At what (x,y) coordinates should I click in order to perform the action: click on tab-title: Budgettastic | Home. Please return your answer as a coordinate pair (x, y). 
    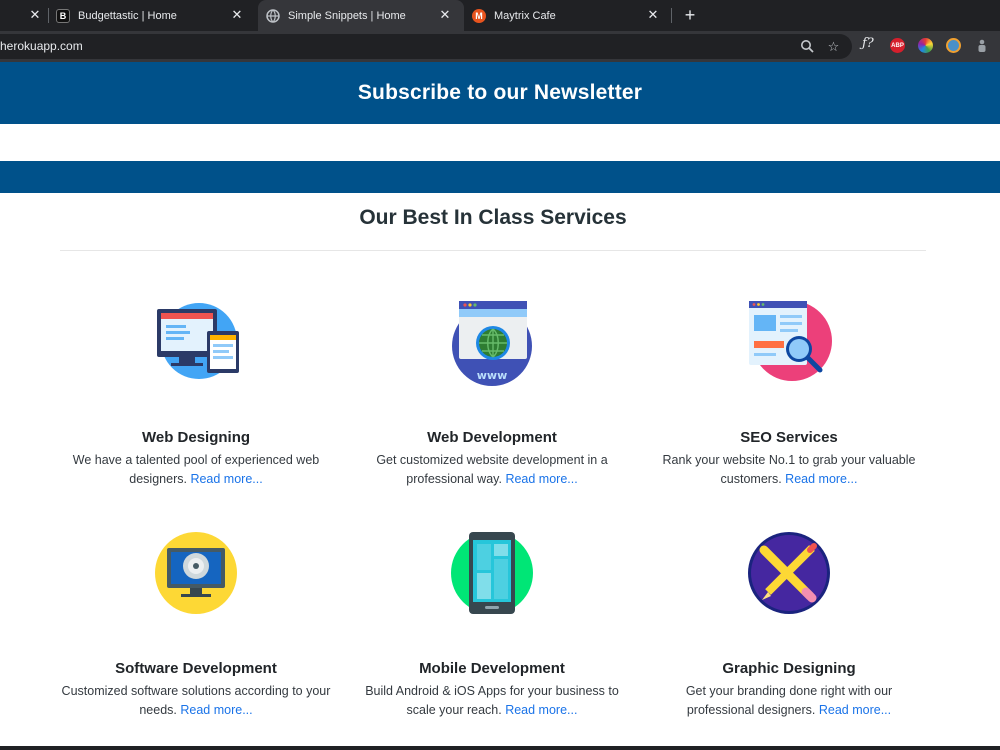
    Looking at the image, I should click on (127, 15).